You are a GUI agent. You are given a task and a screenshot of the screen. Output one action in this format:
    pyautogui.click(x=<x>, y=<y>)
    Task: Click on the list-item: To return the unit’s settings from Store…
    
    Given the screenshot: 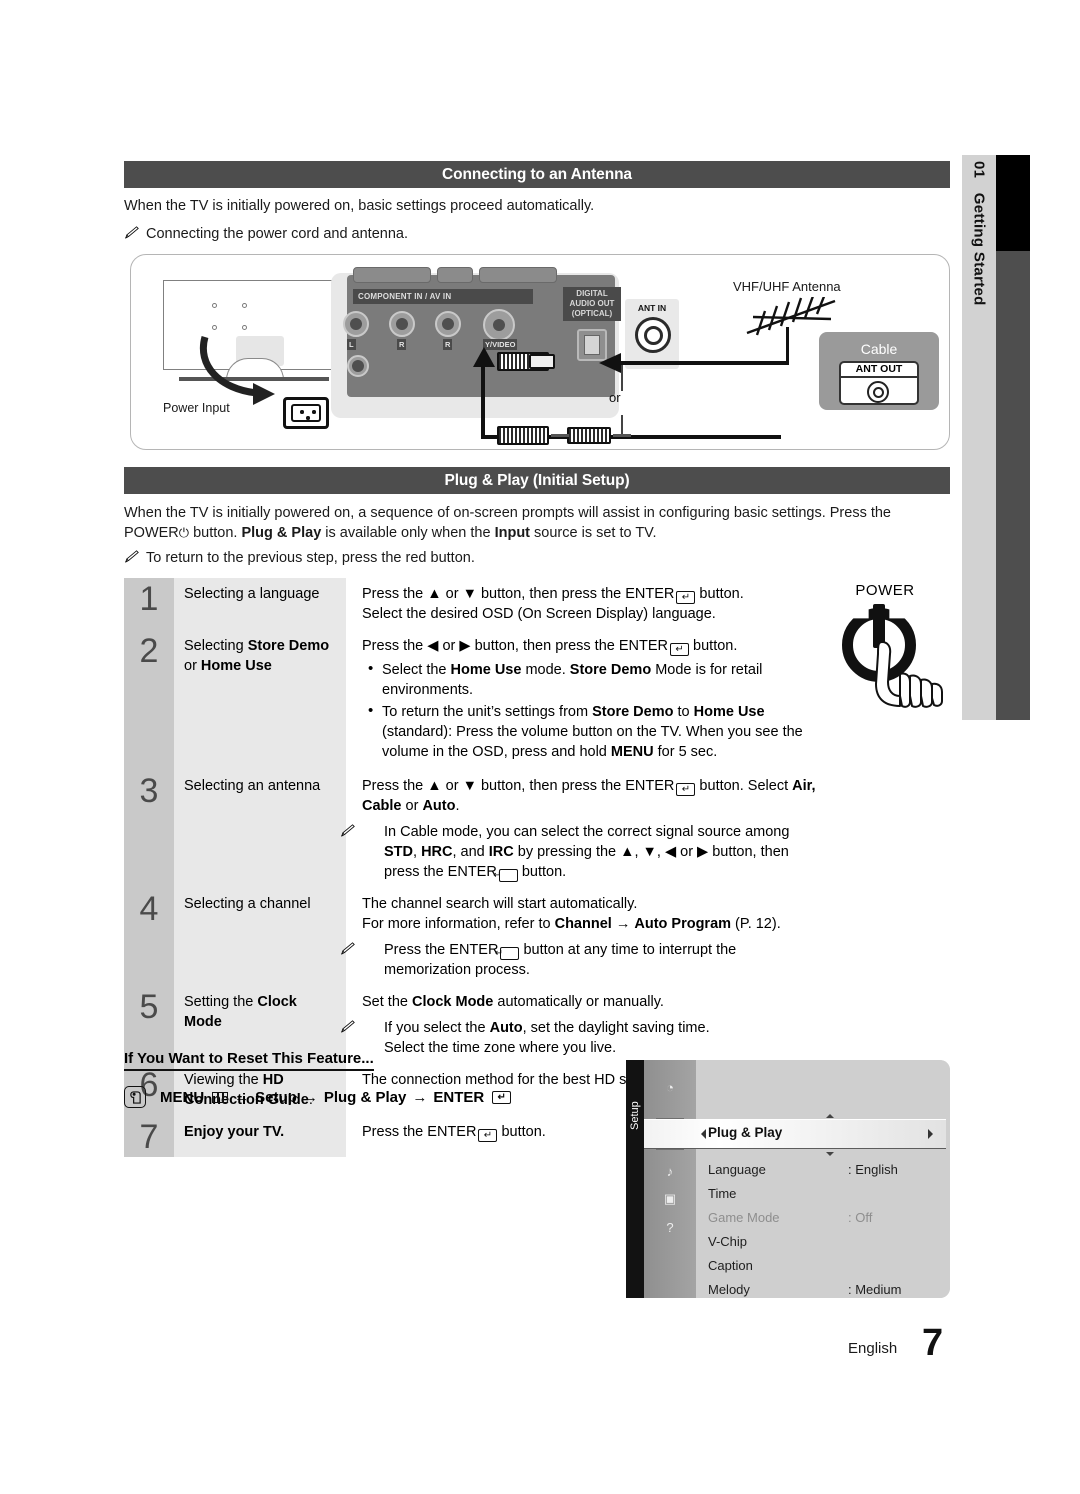 What is the action you would take?
    pyautogui.click(x=593, y=731)
    